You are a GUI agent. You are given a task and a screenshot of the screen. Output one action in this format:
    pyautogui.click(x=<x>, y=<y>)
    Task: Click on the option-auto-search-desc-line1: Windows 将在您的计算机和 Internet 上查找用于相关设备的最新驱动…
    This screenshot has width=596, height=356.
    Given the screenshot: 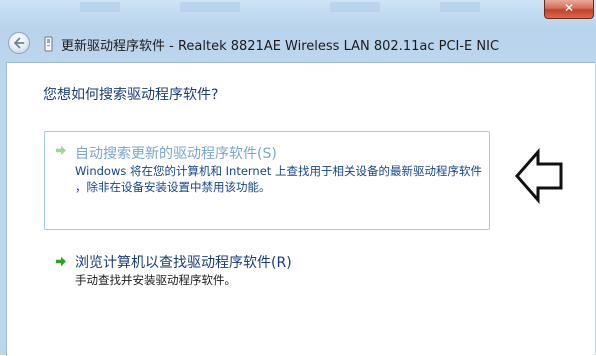 What is the action you would take?
    pyautogui.click(x=278, y=171)
    